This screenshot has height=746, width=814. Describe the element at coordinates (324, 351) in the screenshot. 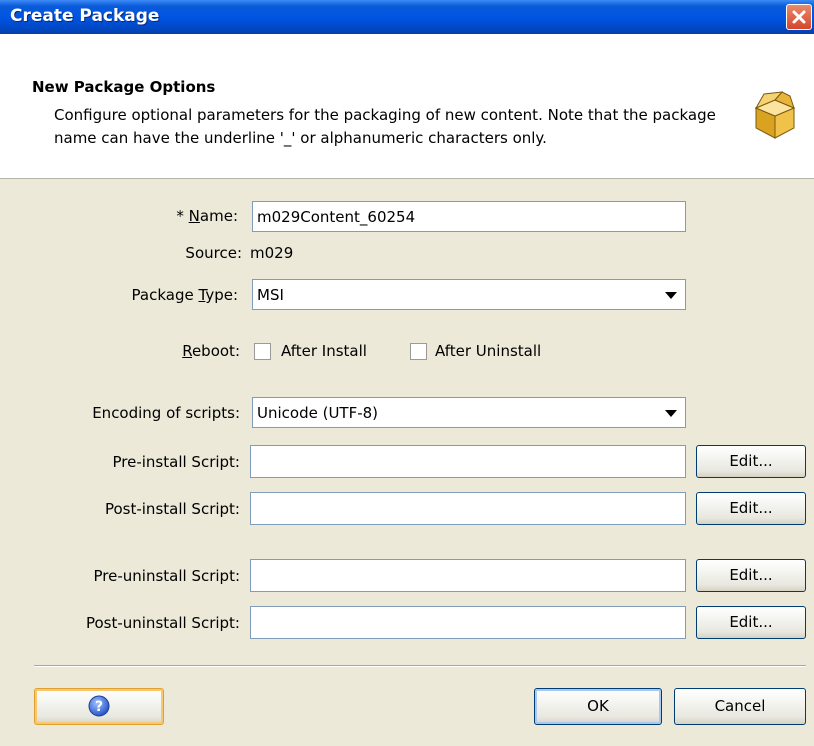

I see `after-install-label: After Install` at that location.